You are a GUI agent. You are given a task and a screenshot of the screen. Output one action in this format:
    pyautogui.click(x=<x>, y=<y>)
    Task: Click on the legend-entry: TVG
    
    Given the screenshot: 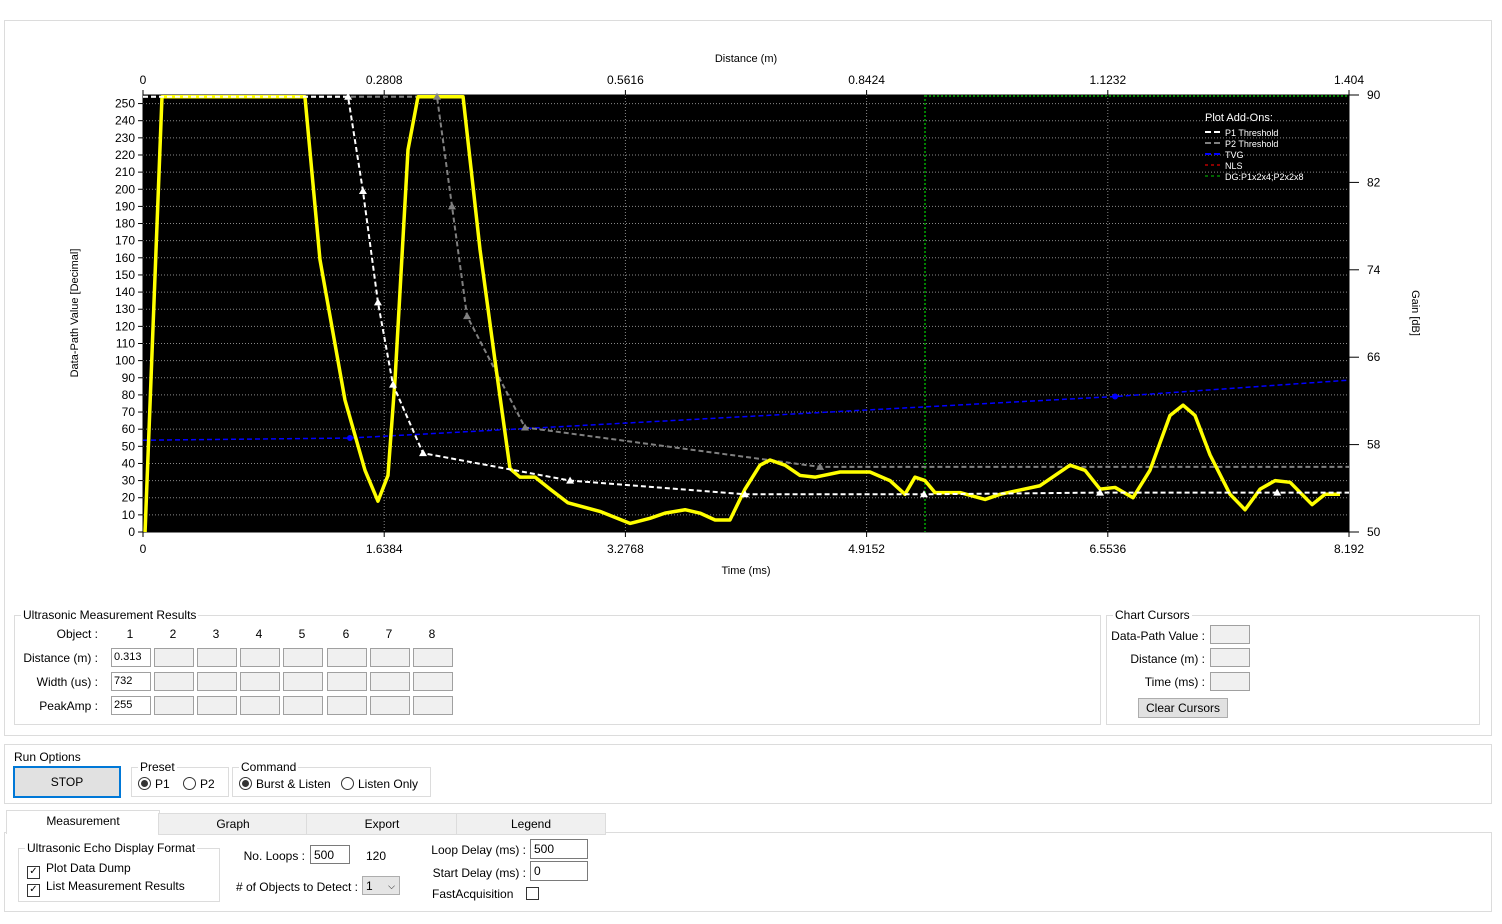 What is the action you would take?
    pyautogui.click(x=1234, y=155)
    